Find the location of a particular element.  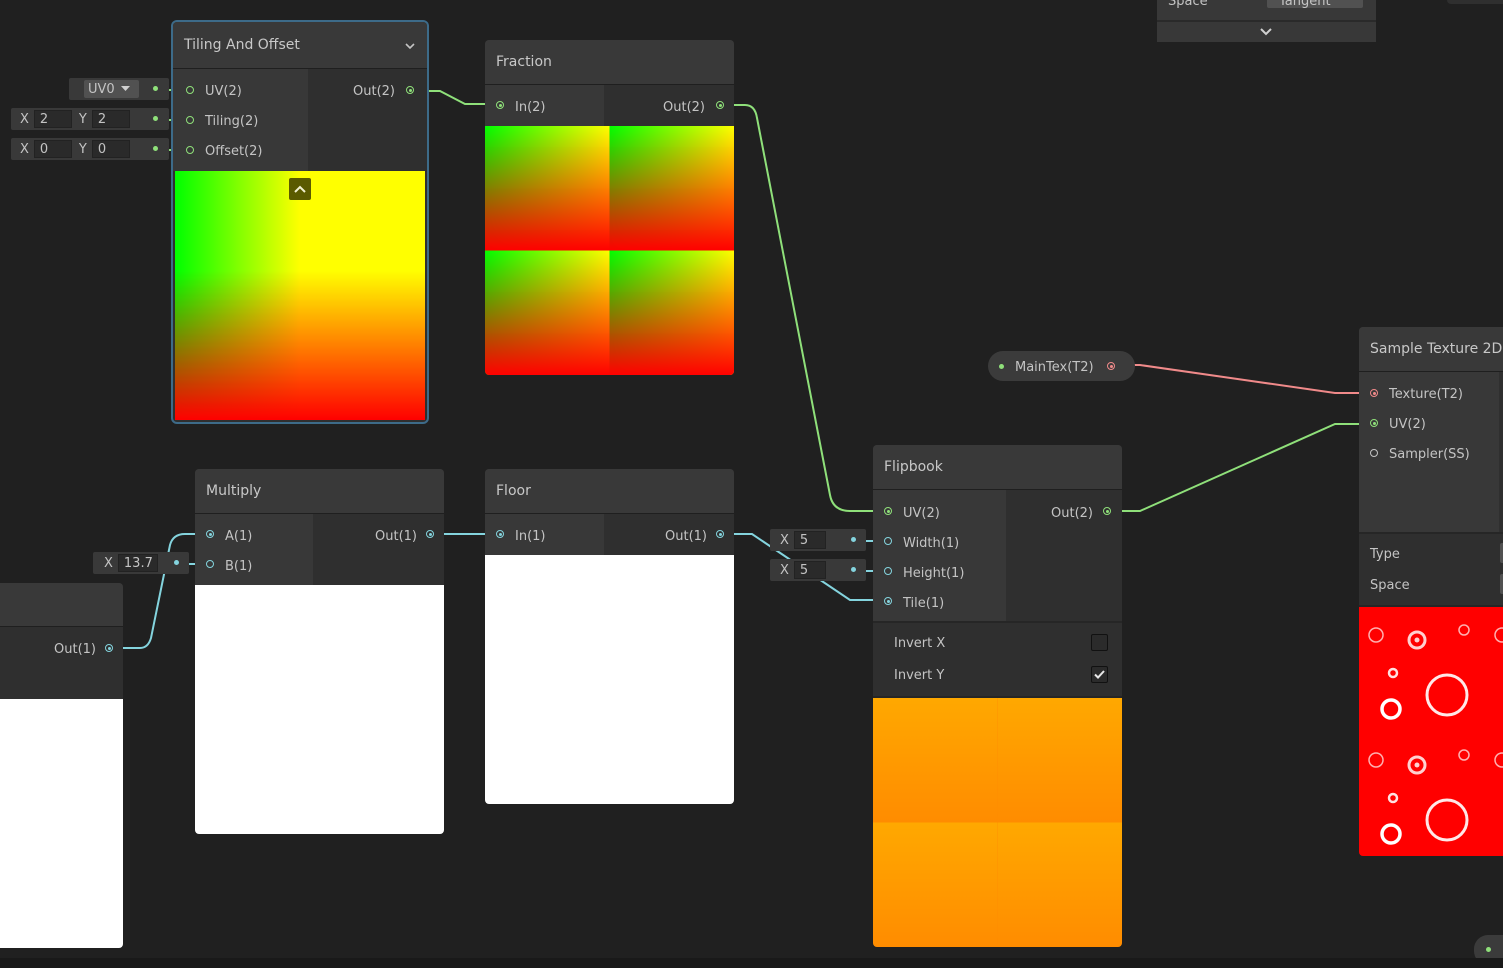

flipbook-width-field: X 5 is located at coordinates (818, 540).